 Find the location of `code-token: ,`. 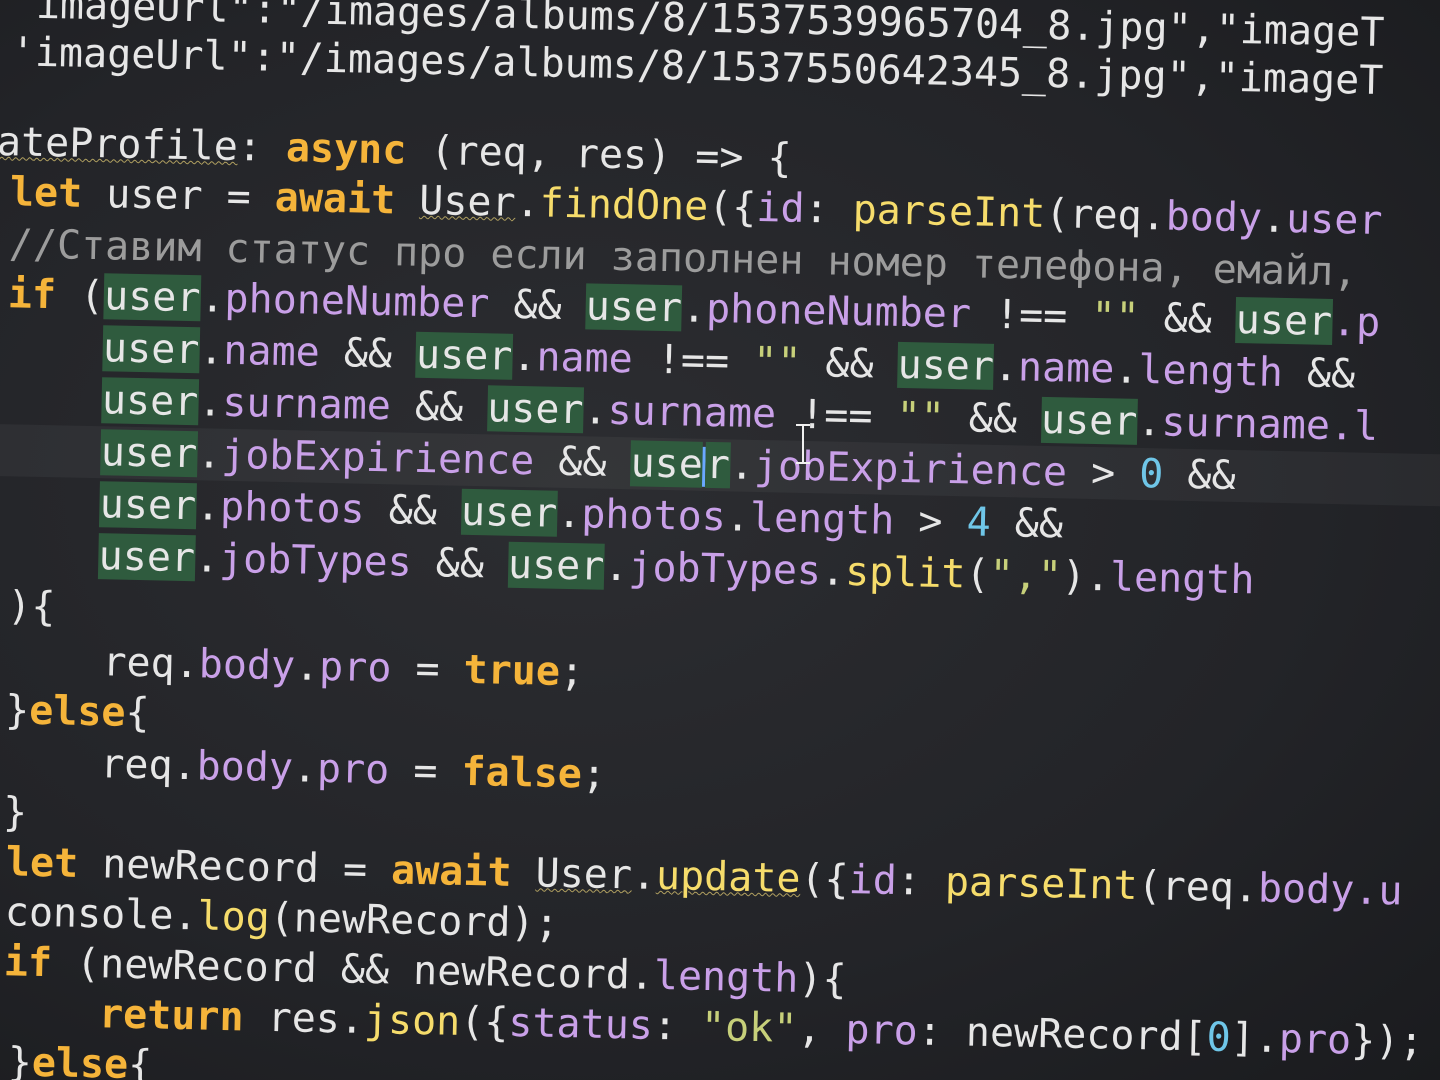

code-token: , is located at coordinates (821, 1029).